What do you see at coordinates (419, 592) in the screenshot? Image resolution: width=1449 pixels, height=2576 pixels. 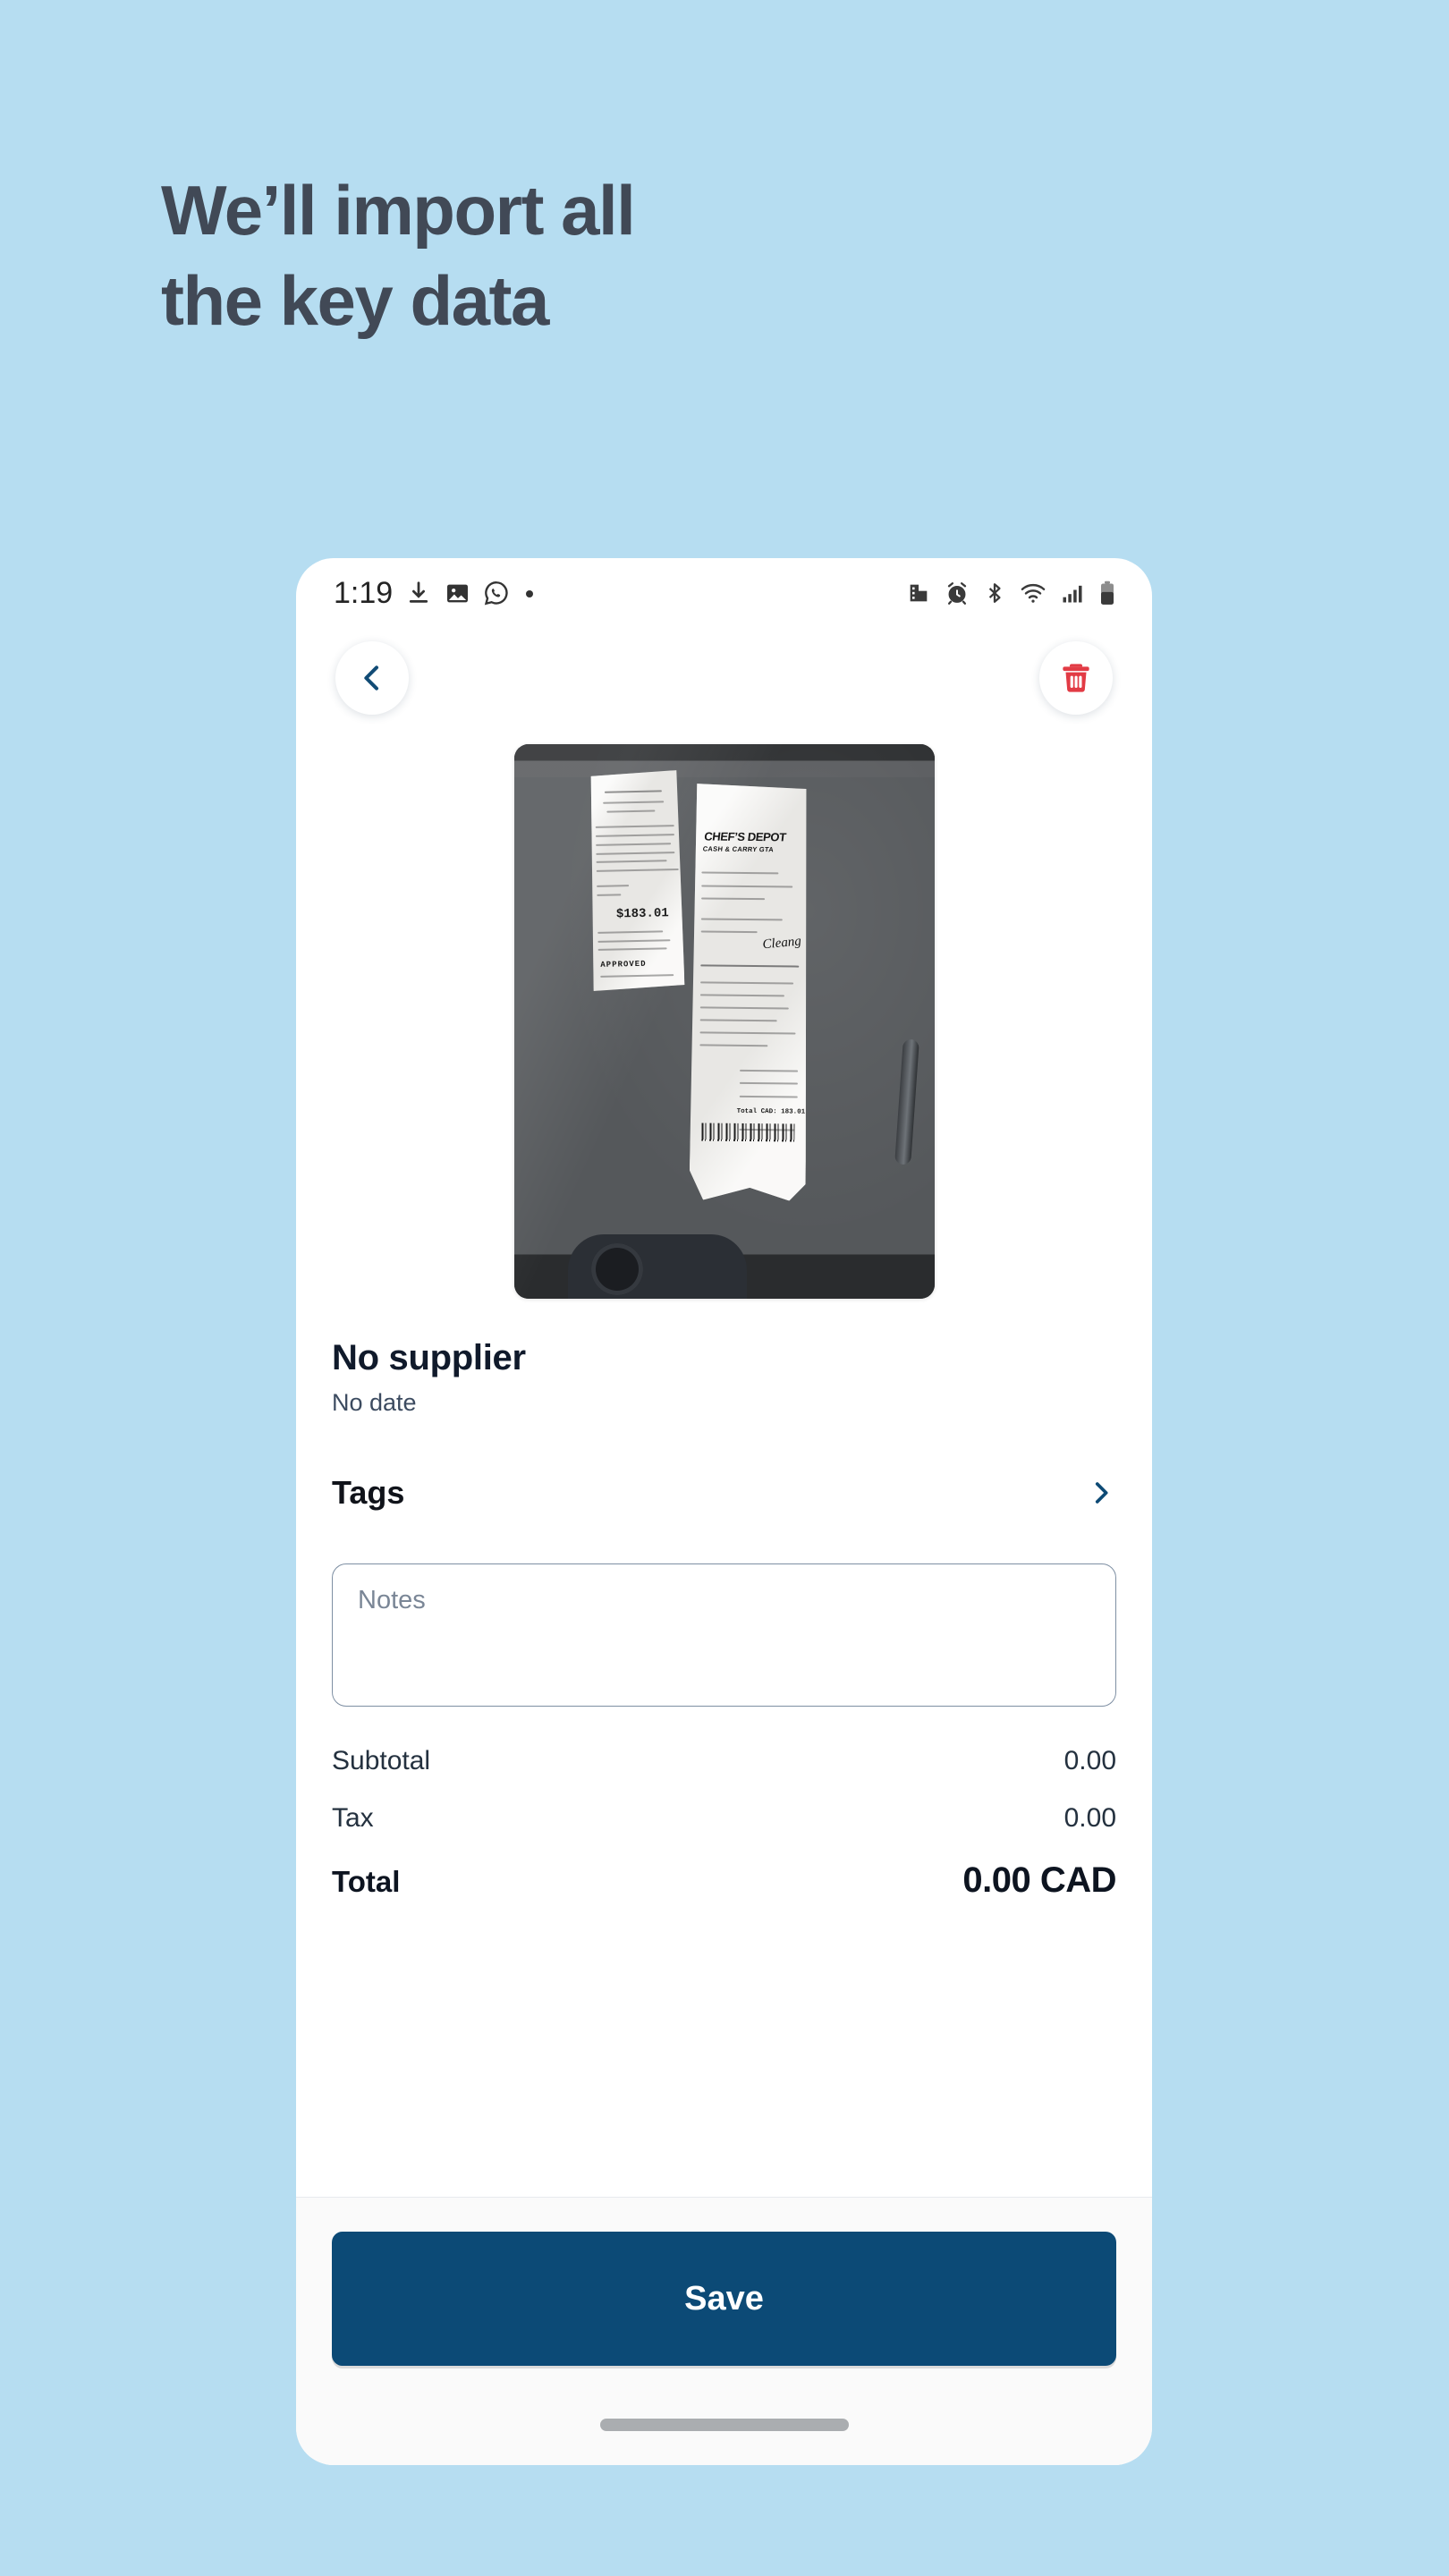 I see `download-icon` at bounding box center [419, 592].